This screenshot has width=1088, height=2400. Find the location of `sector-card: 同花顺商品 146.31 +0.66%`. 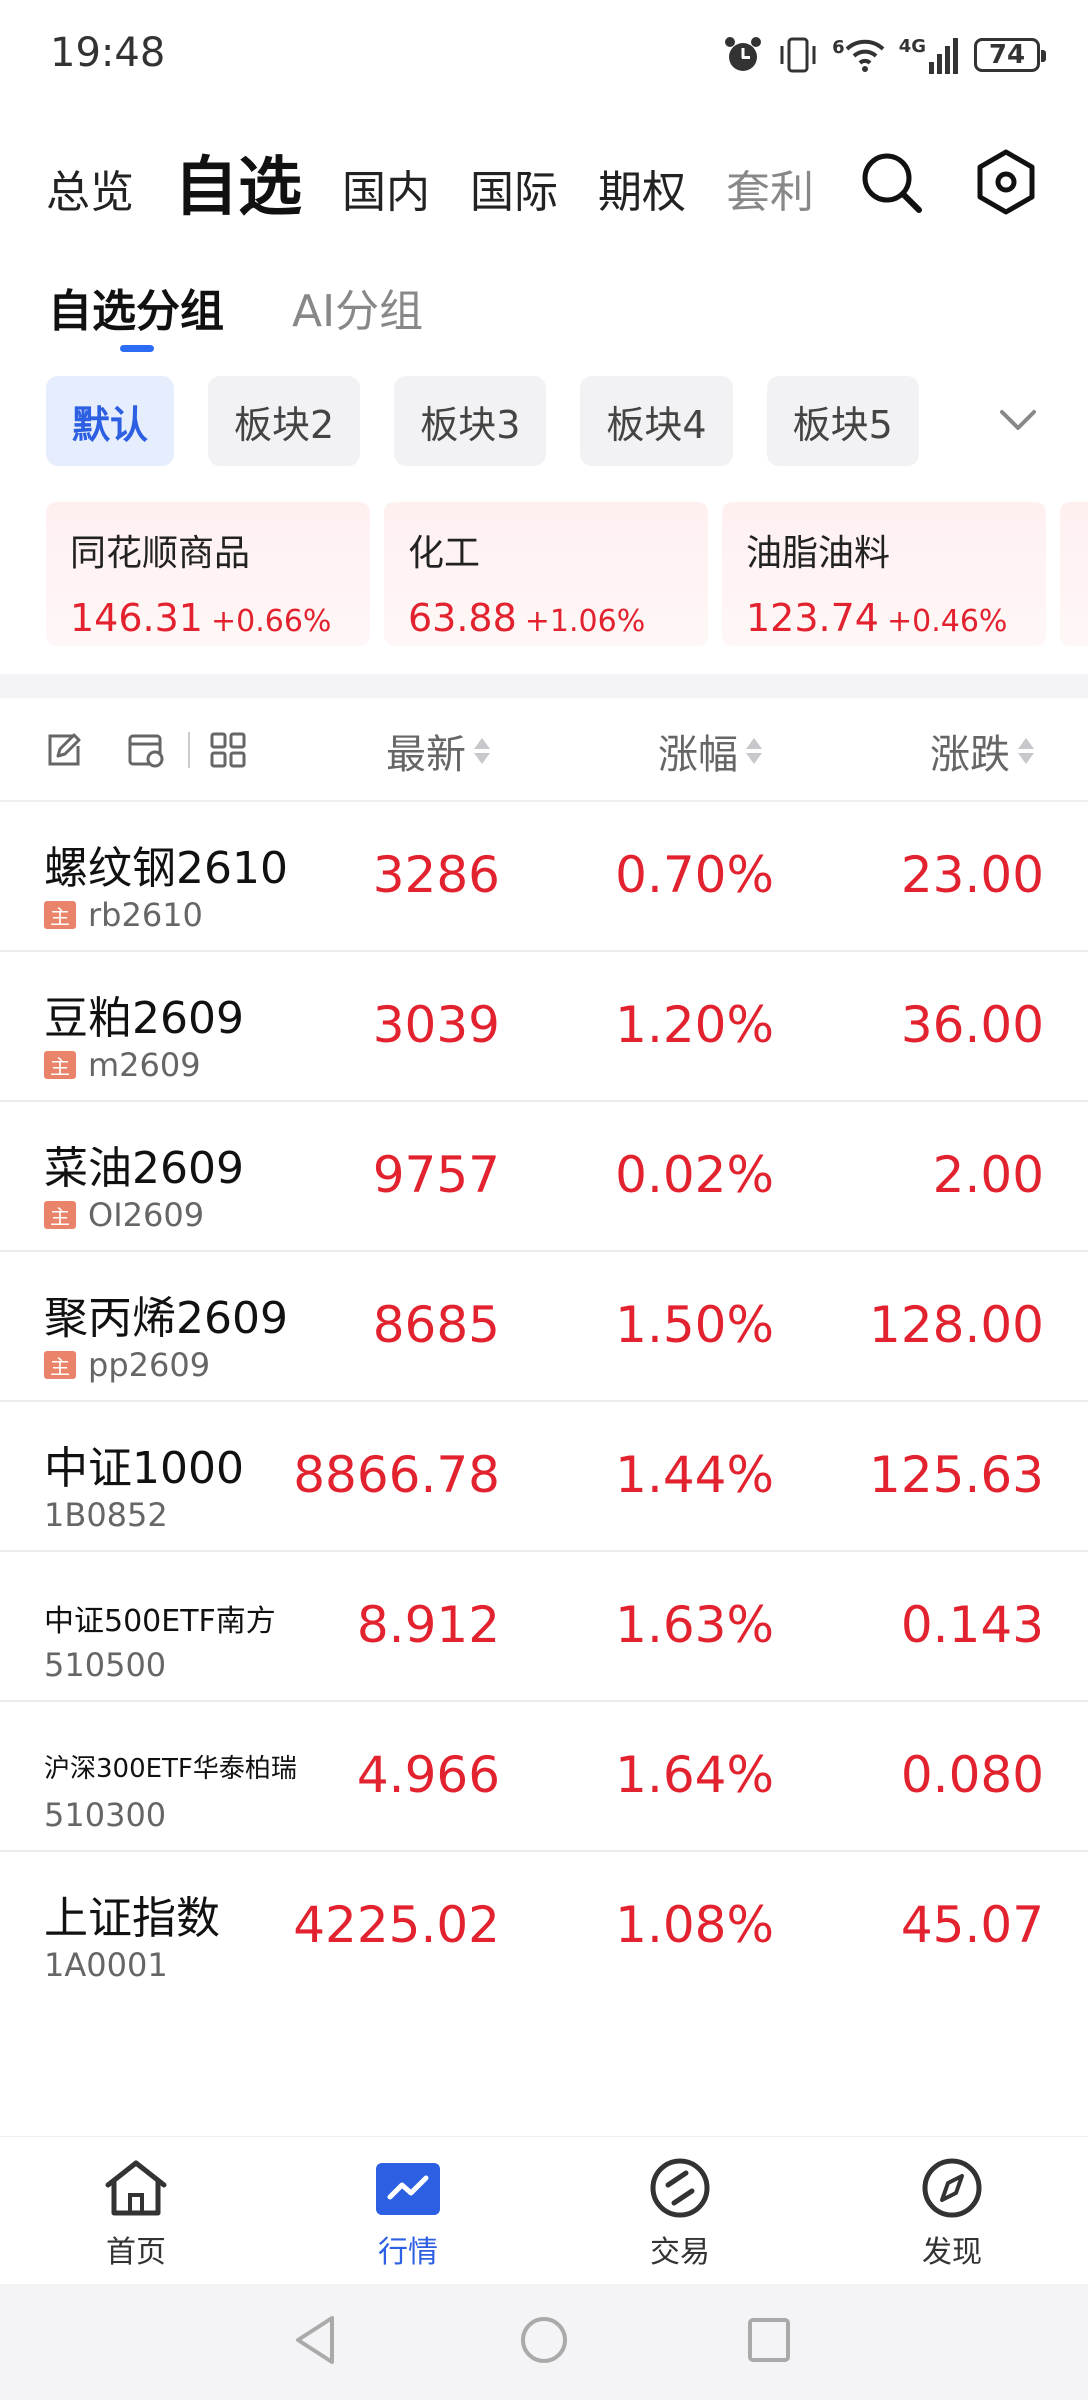

sector-card: 同花顺商品 146.31 +0.66% is located at coordinates (208, 574).